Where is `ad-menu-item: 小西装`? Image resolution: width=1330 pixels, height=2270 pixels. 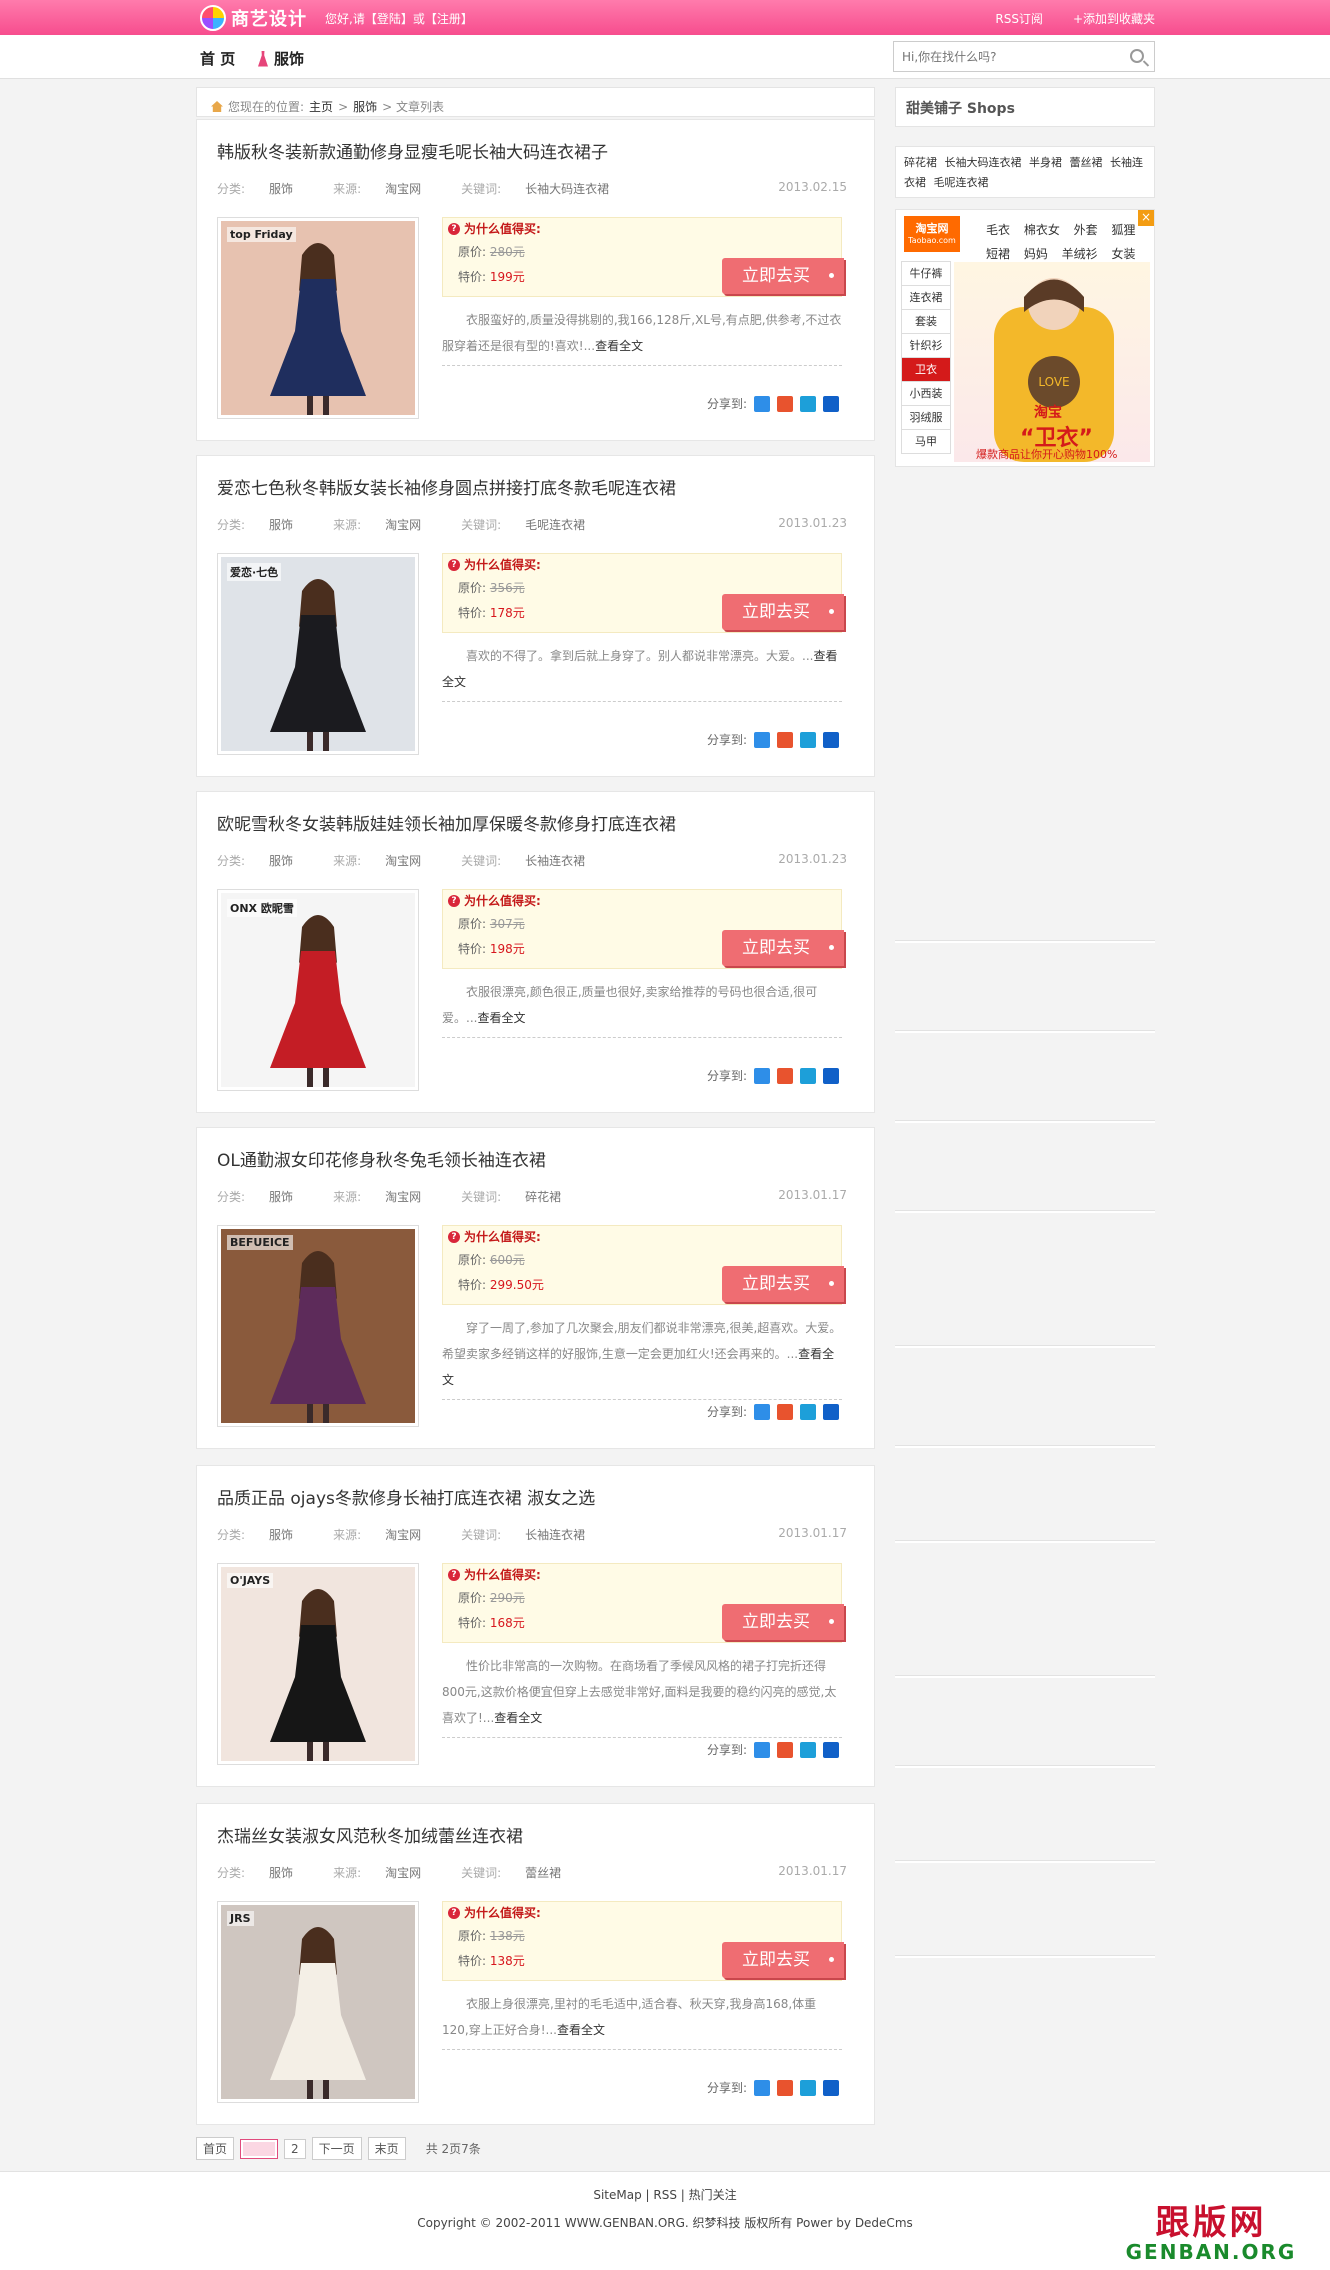
ad-menu-item: 小西装 is located at coordinates (926, 393).